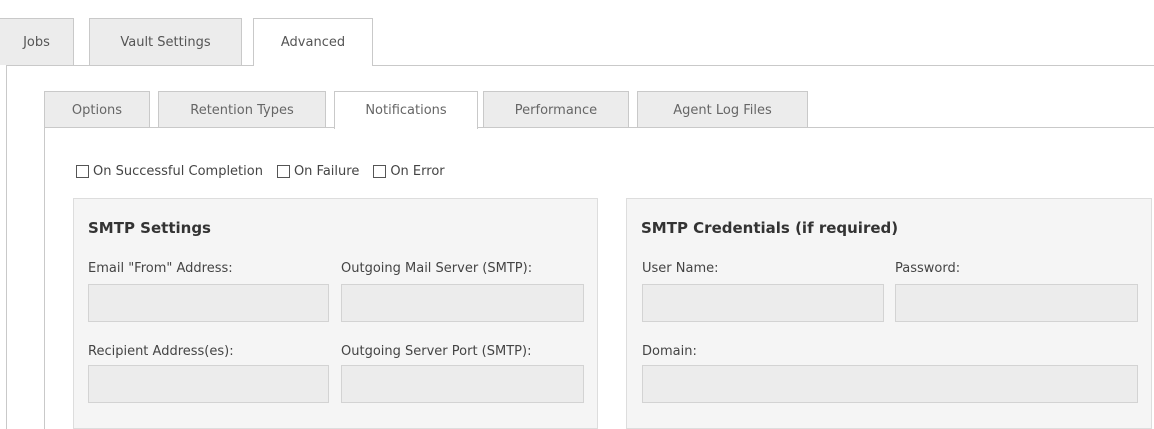 The width and height of the screenshot is (1154, 429). I want to click on tab-performance: Performance, so click(556, 109).